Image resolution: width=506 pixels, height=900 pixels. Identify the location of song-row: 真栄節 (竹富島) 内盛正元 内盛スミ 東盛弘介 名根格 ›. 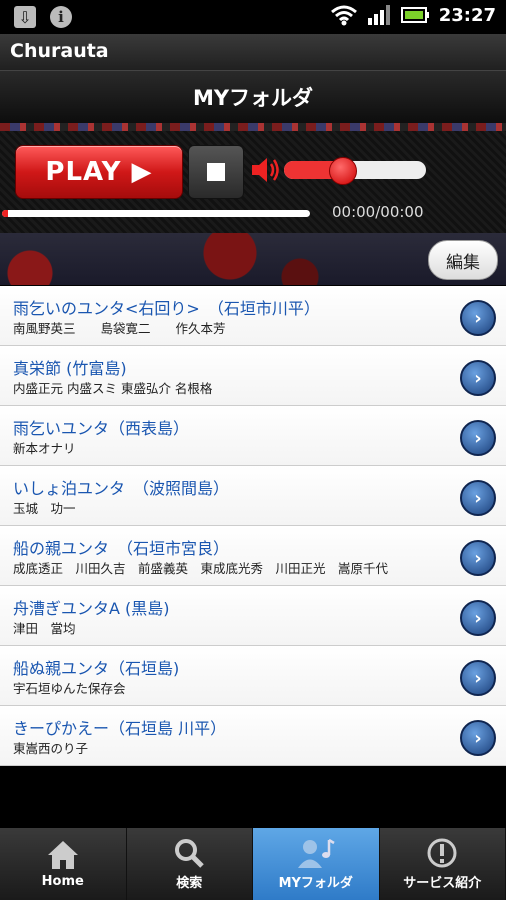
(253, 376).